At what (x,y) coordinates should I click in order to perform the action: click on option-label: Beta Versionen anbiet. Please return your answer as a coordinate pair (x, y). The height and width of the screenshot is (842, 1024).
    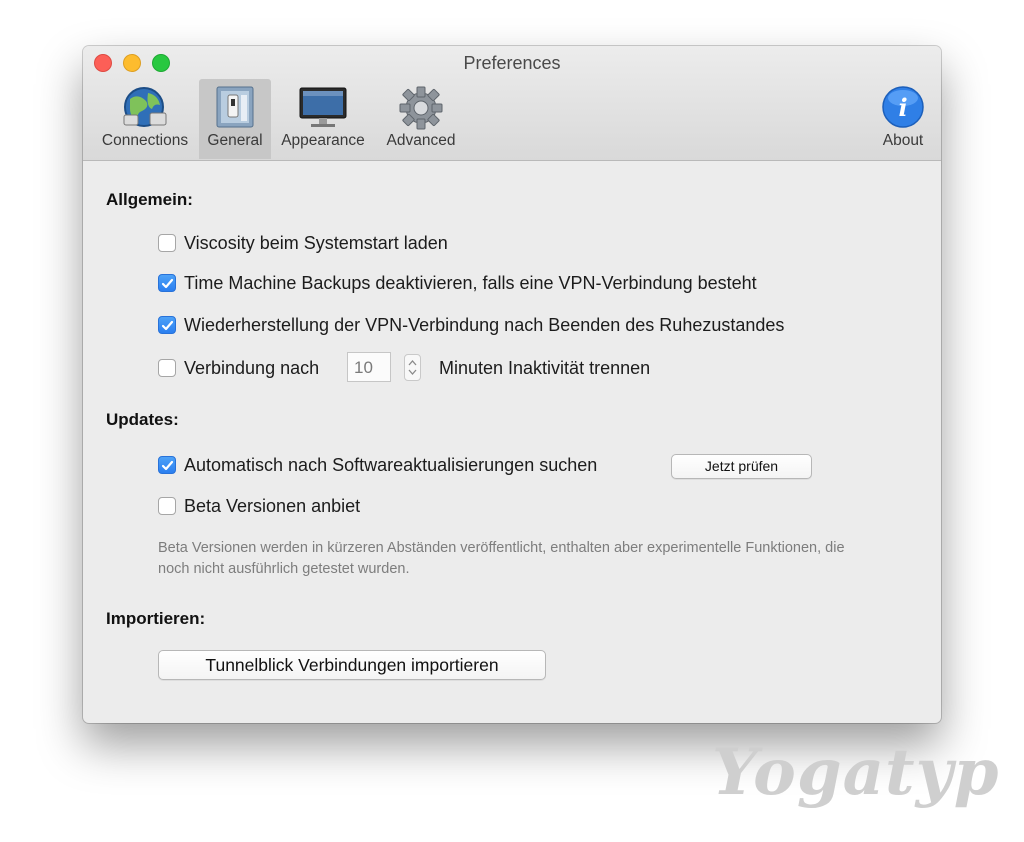
    Looking at the image, I should click on (272, 506).